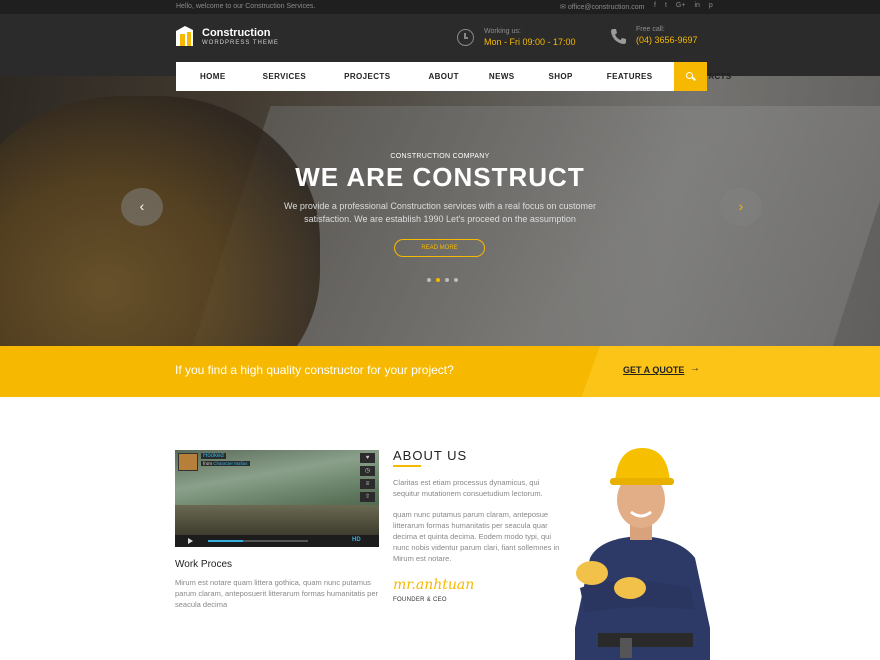 The width and height of the screenshot is (880, 660). What do you see at coordinates (711, 5) in the screenshot?
I see `pinterest-icon: p` at bounding box center [711, 5].